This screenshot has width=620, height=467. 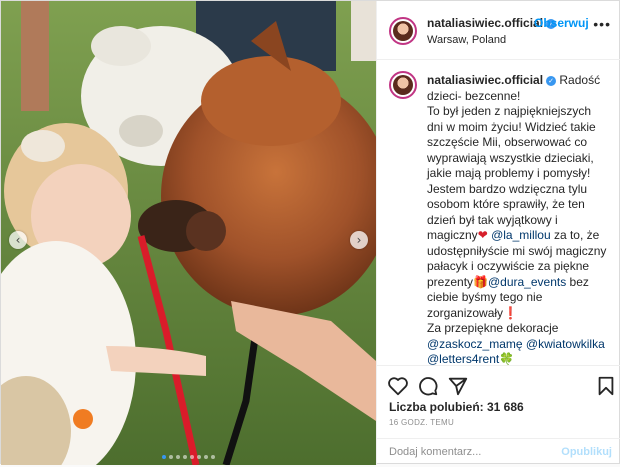 I want to click on likes-count: Liczba polubień: 31 686, so click(x=456, y=407).